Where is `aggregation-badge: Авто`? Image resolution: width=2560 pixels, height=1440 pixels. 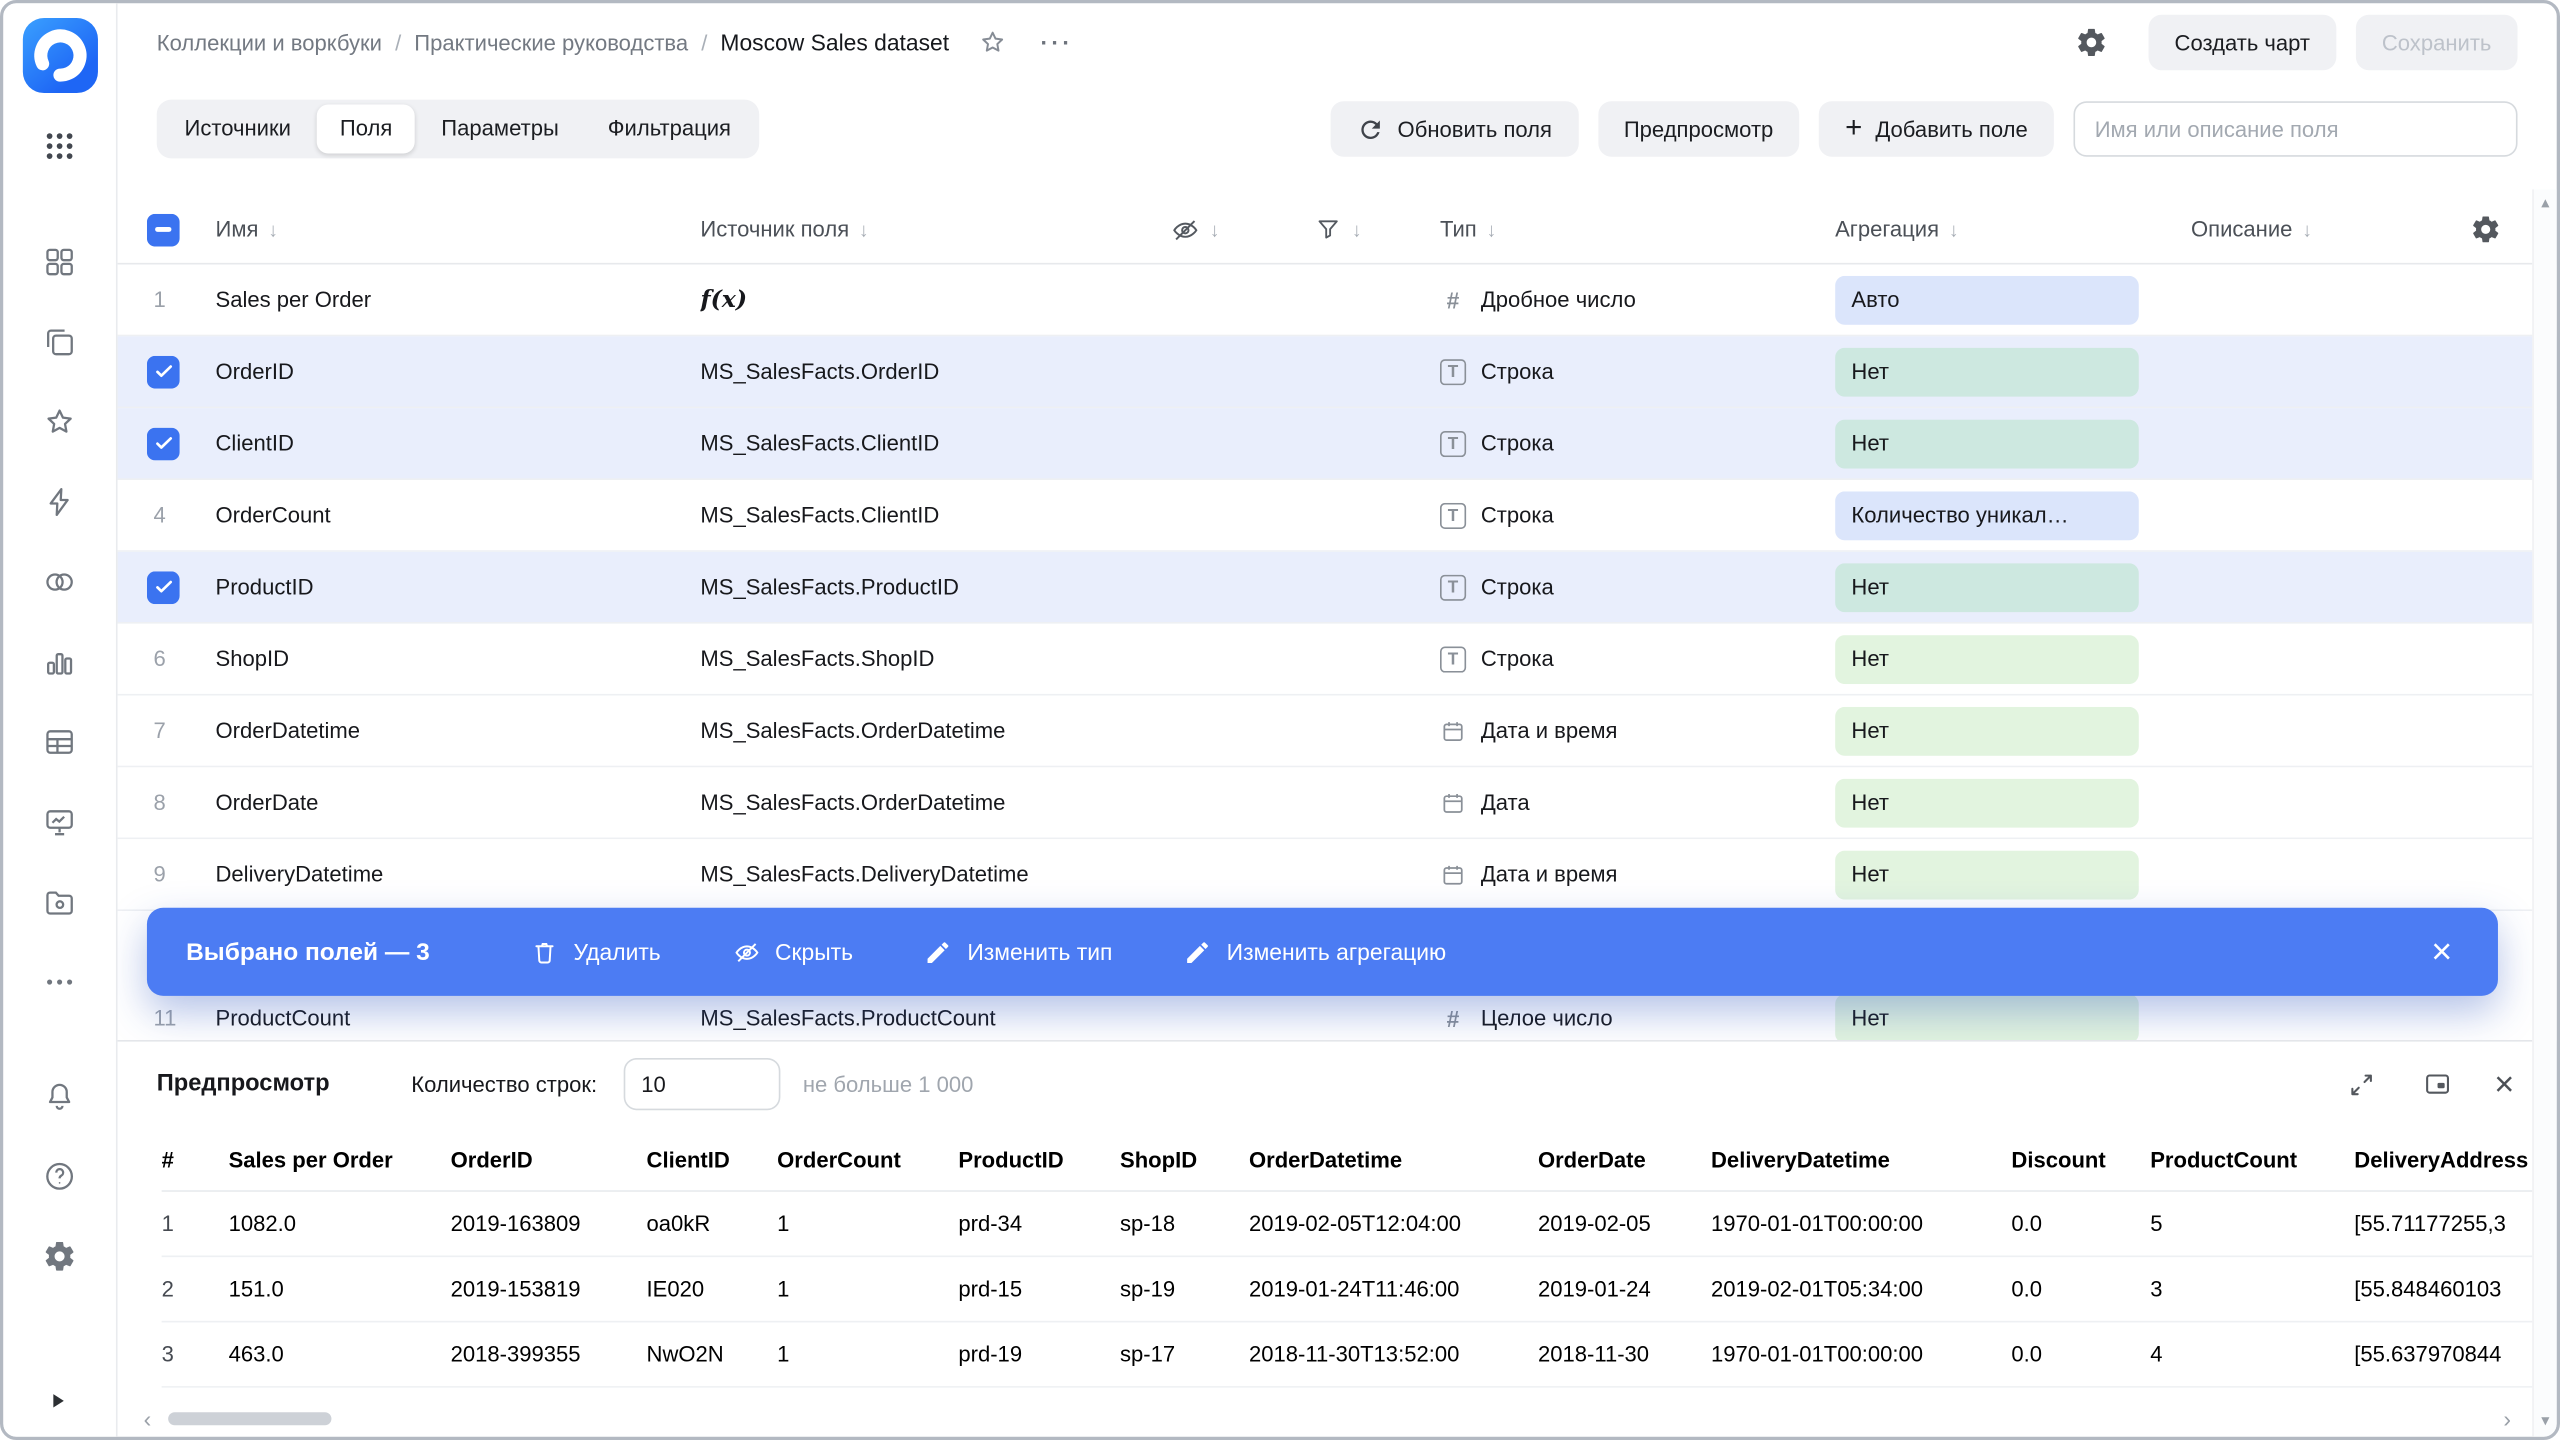 aggregation-badge: Авто is located at coordinates (1987, 300).